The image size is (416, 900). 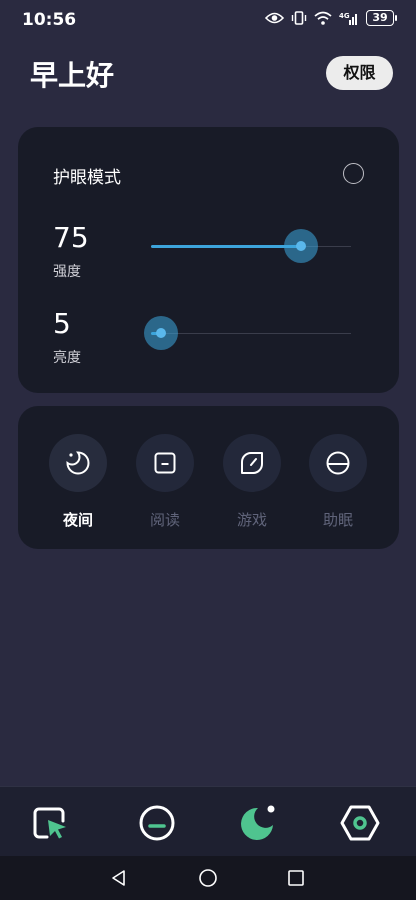 I want to click on mode-reading: 阅读, so click(x=165, y=482).